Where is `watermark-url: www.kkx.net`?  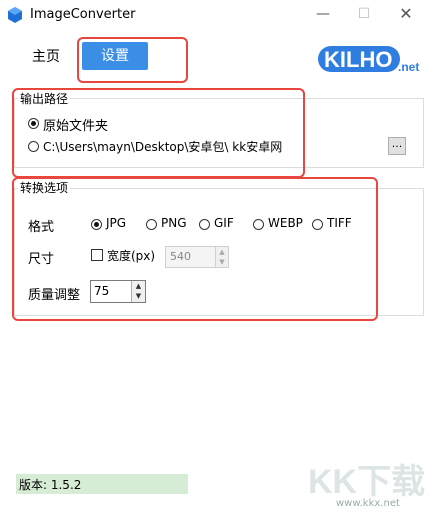
watermark-url: www.kkx.net is located at coordinates (368, 503).